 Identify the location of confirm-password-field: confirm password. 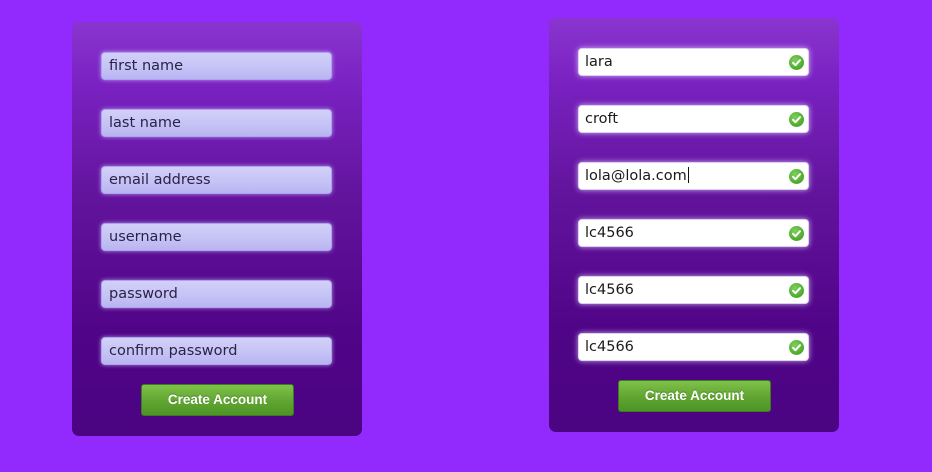
(216, 351).